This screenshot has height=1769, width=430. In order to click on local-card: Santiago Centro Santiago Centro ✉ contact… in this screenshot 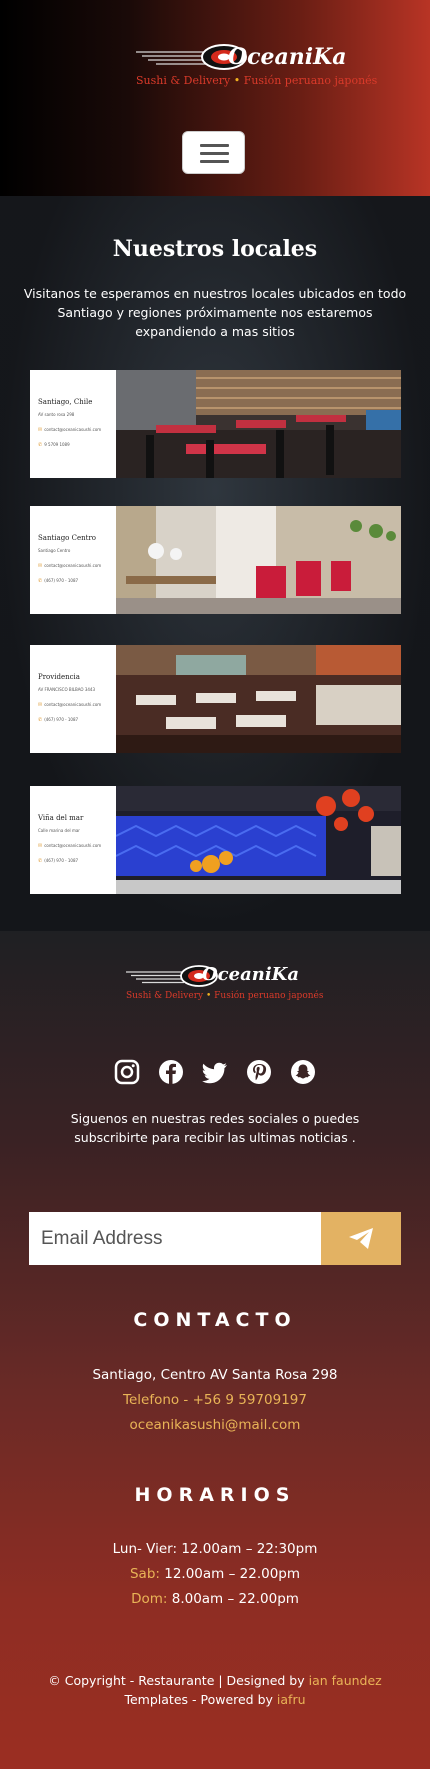, I will do `click(215, 560)`.